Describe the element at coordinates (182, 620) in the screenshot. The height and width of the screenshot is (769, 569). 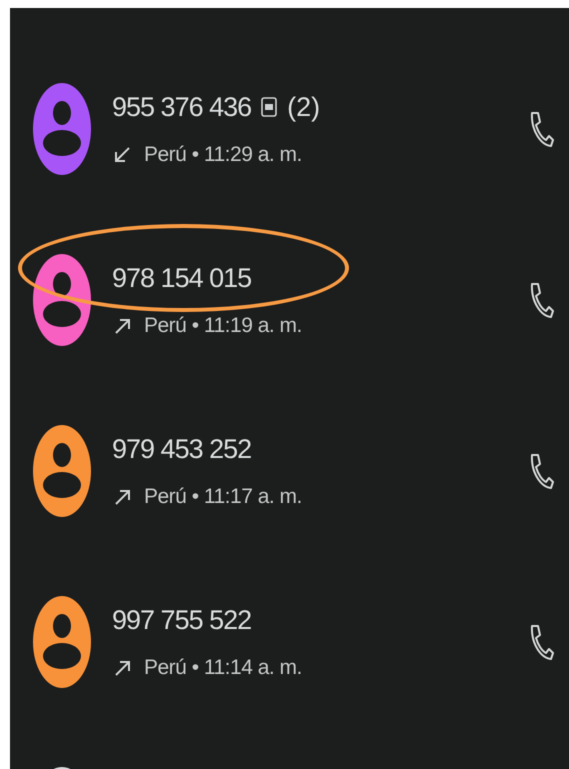
I see `phone-number: 997 755 522` at that location.